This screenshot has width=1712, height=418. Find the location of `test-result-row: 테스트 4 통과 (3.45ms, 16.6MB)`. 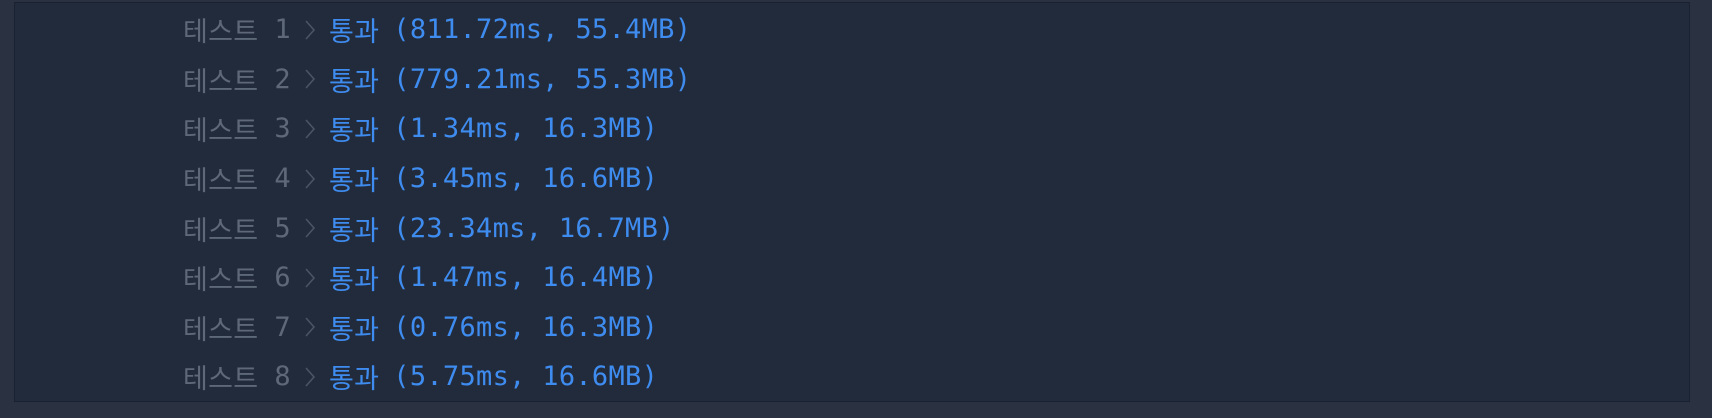

test-result-row: 테스트 4 통과 (3.45ms, 16.6MB) is located at coordinates (437, 179).